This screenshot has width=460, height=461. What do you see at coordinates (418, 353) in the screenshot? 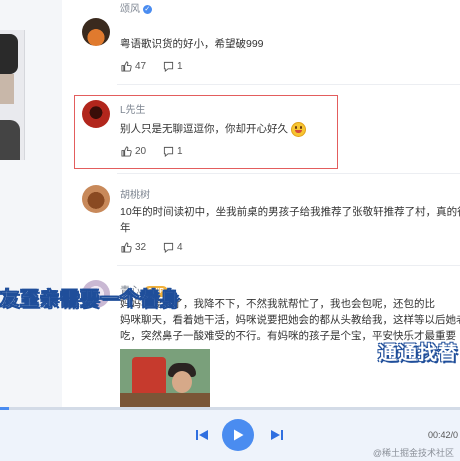
I see `video-subtitle: 通通找替` at bounding box center [418, 353].